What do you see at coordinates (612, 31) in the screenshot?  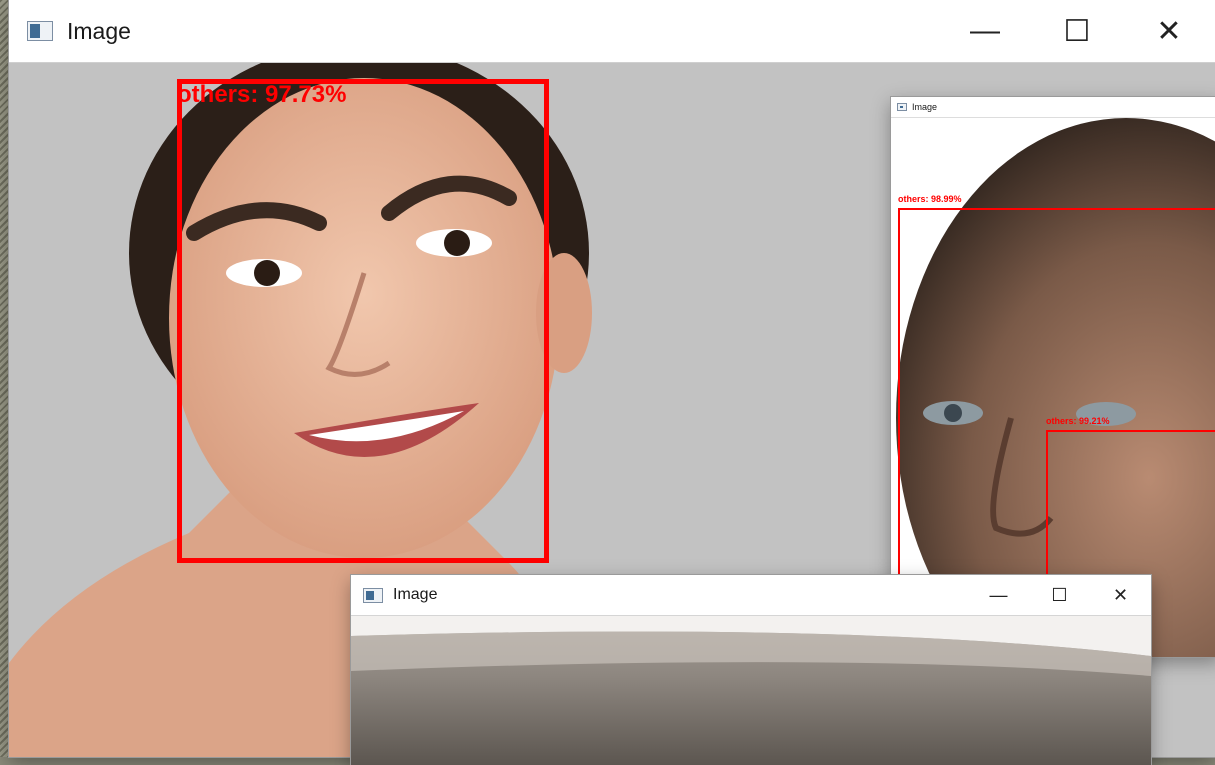 I see `main-window-titlebar: Image — ☐ ✕` at bounding box center [612, 31].